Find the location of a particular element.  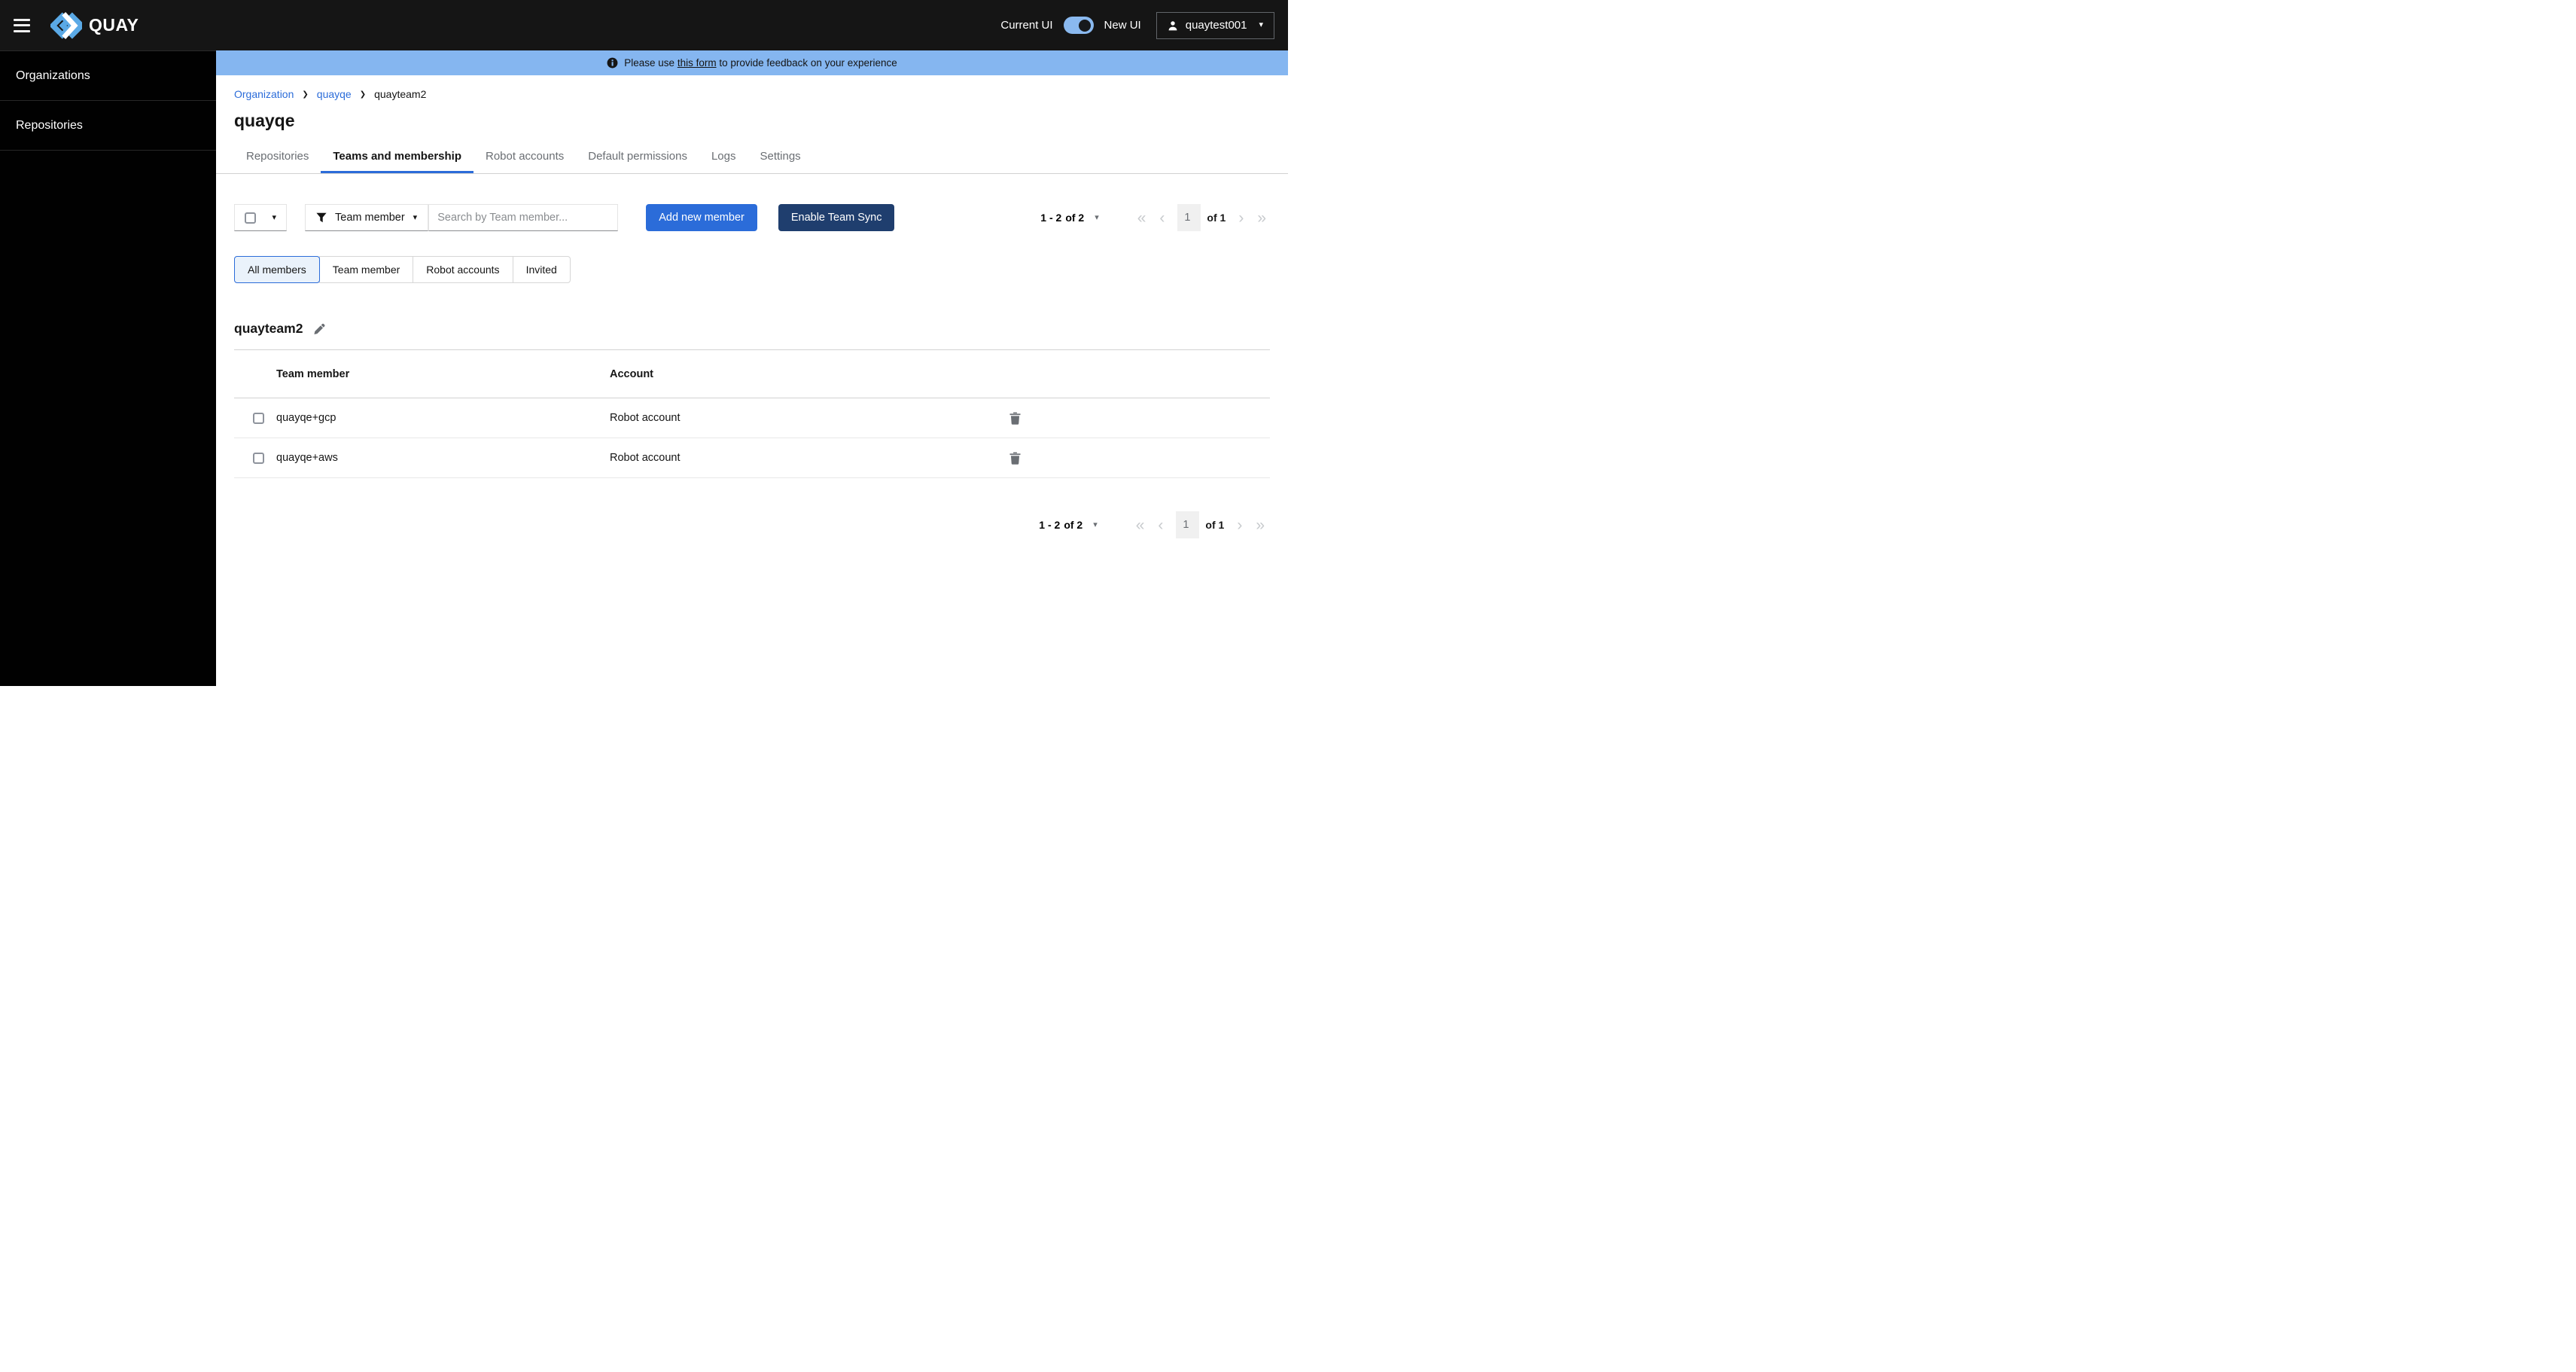

masthead: QUAY Current UI New UI quaytest001 ▾ is located at coordinates (644, 25).